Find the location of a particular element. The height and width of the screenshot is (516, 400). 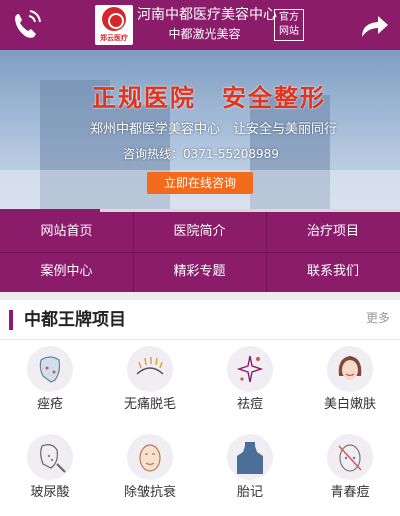

birthmark-icon is located at coordinates (250, 457).